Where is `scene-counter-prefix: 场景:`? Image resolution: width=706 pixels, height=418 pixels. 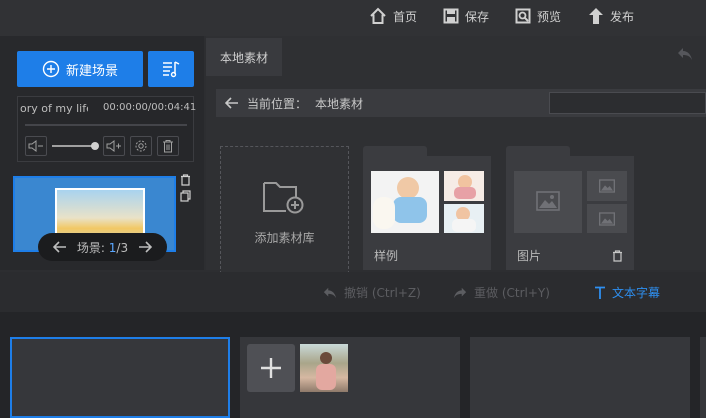 scene-counter-prefix: 场景: is located at coordinates (90, 247).